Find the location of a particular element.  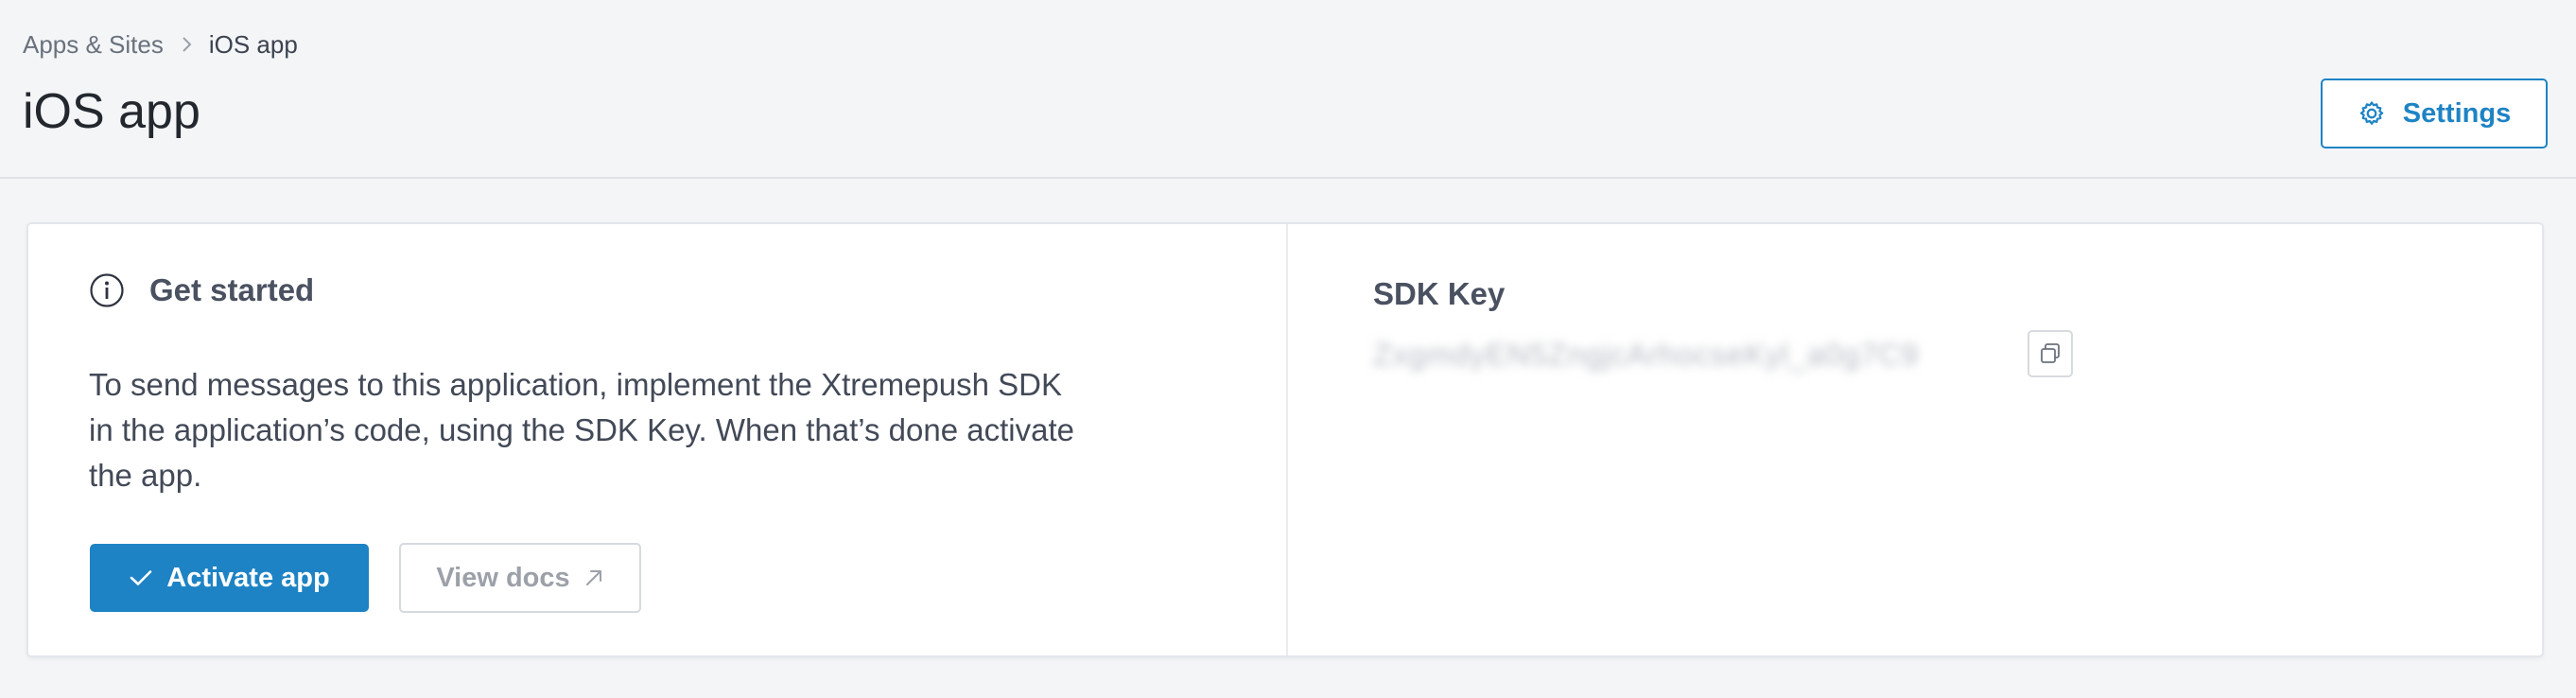

view-docs-label: View docs is located at coordinates (503, 577).